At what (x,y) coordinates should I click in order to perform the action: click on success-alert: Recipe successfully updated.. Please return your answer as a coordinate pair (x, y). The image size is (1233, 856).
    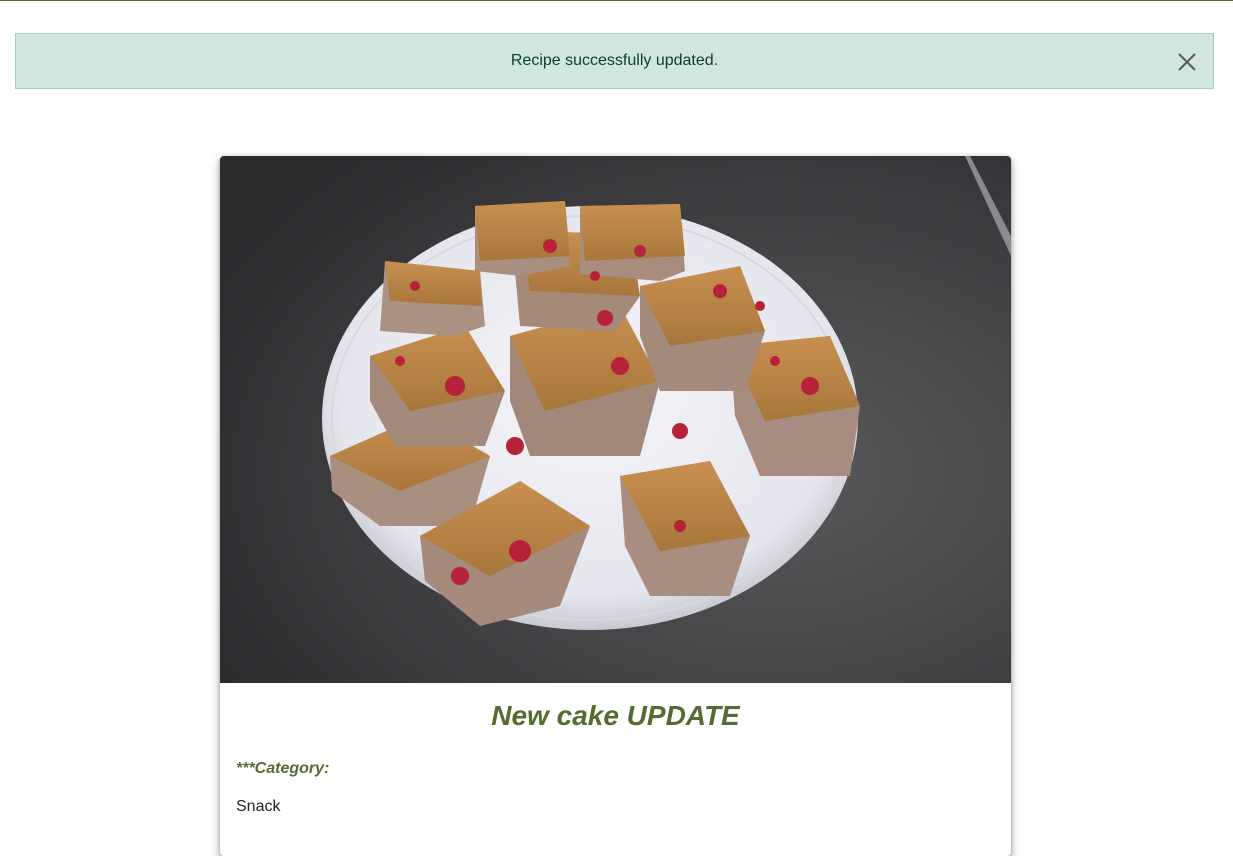
    Looking at the image, I should click on (614, 61).